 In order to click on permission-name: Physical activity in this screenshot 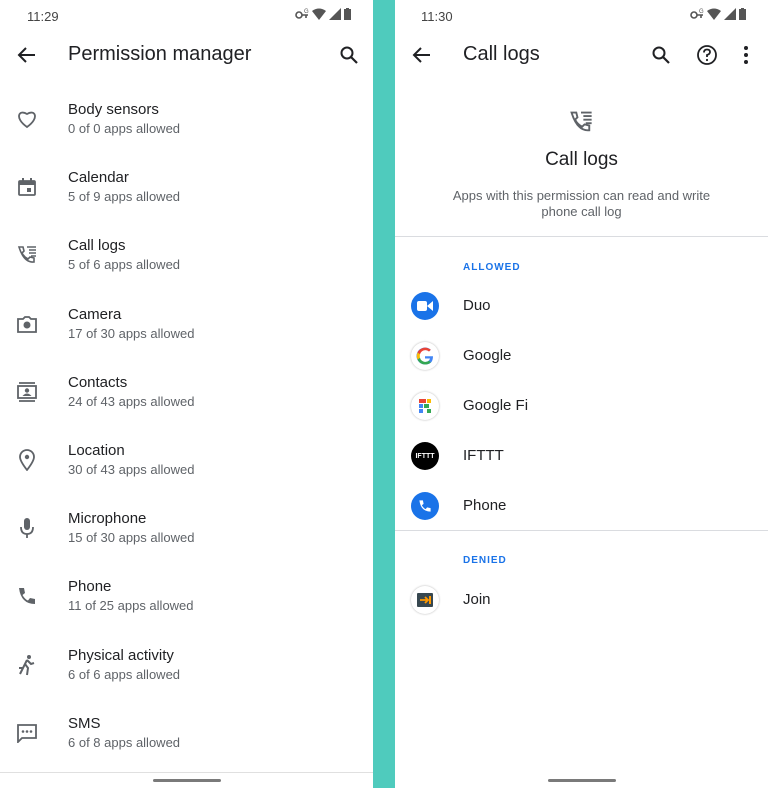, I will do `click(121, 655)`.